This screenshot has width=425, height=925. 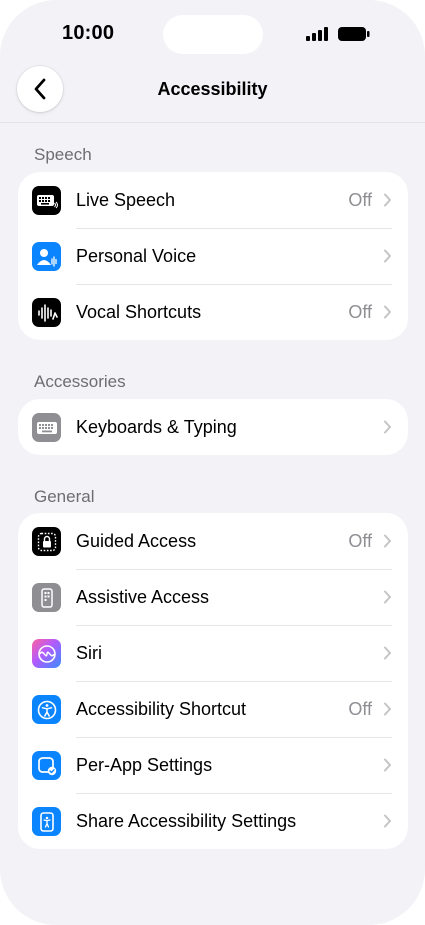 I want to click on keyboard-icon, so click(x=46, y=427).